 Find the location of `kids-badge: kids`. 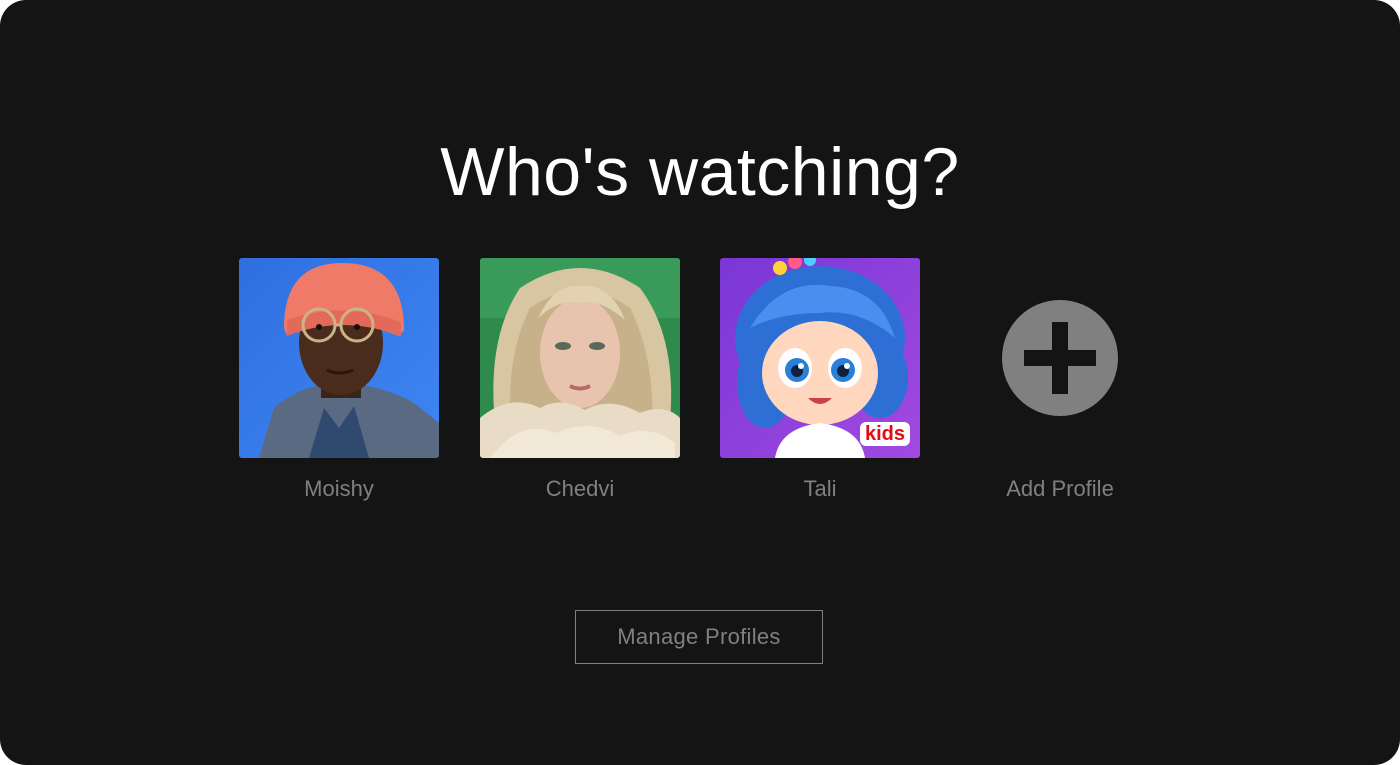

kids-badge: kids is located at coordinates (884, 434).